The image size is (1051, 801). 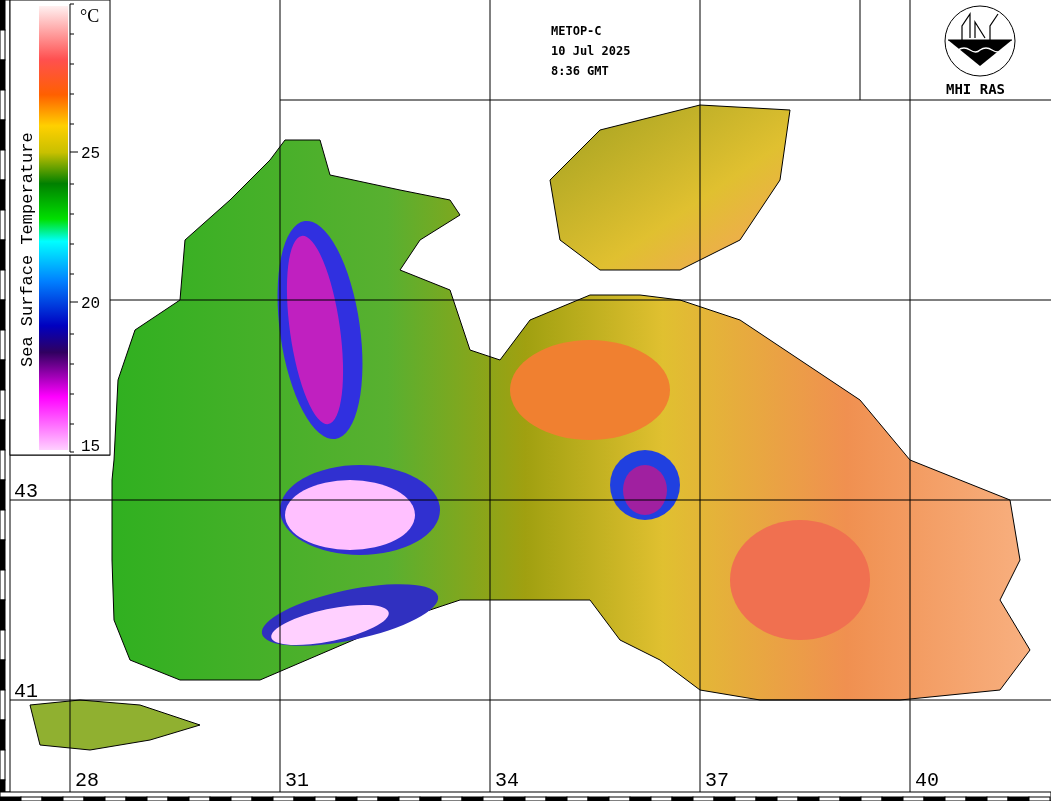 I want to click on longitude-label: 34, so click(x=507, y=780).